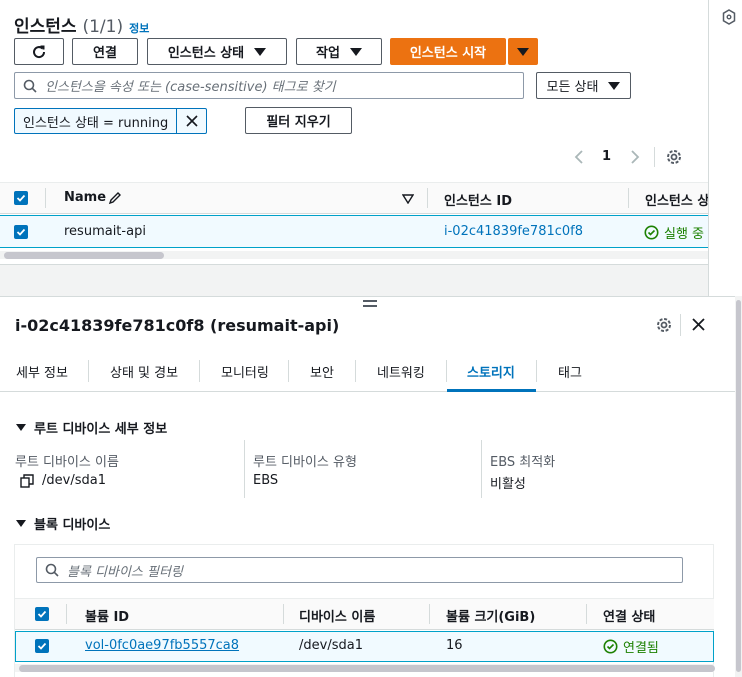 This screenshot has width=742, height=677. Describe the element at coordinates (177, 325) in the screenshot. I see `detail-title: i-02c41839fe781c0f8 (resumait-api)` at that location.